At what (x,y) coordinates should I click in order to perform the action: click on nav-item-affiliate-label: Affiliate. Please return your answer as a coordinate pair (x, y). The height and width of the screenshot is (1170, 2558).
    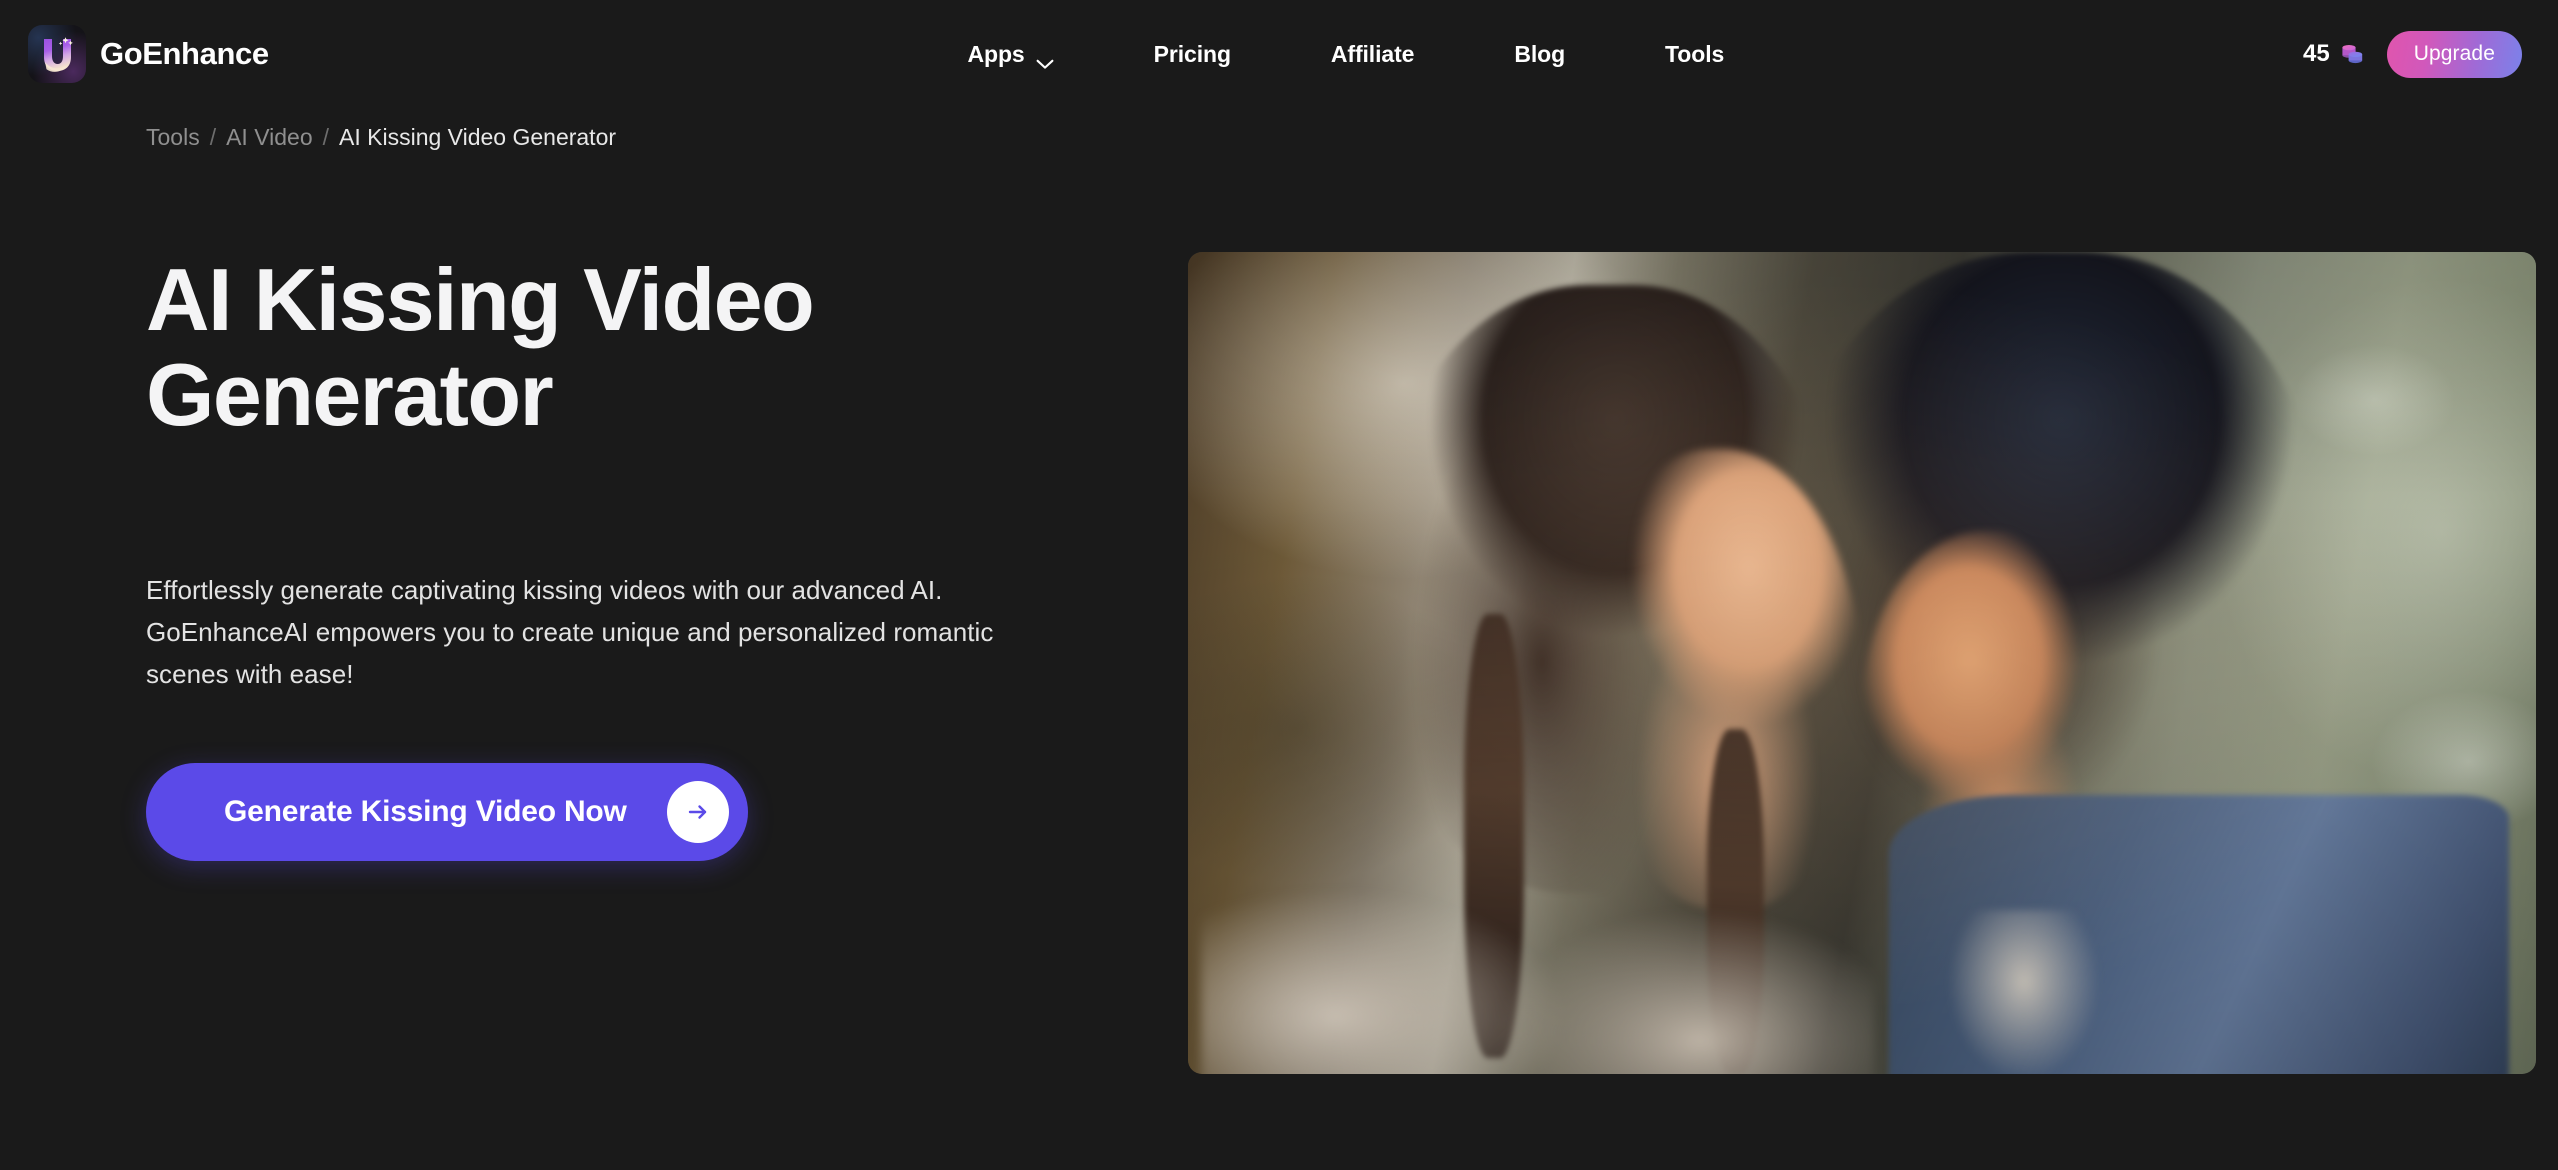
    Looking at the image, I should click on (1372, 53).